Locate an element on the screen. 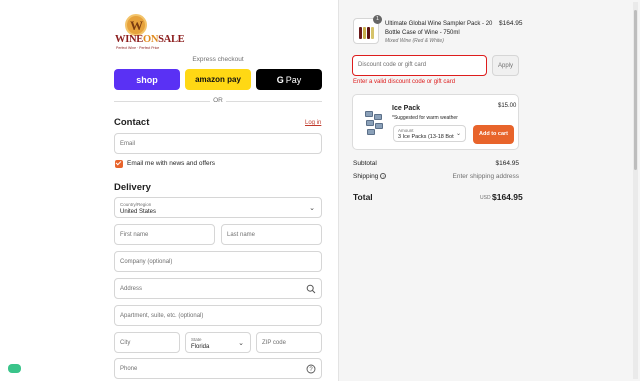  apartment-field: Apartment, suite, etc. (optional) is located at coordinates (218, 315).